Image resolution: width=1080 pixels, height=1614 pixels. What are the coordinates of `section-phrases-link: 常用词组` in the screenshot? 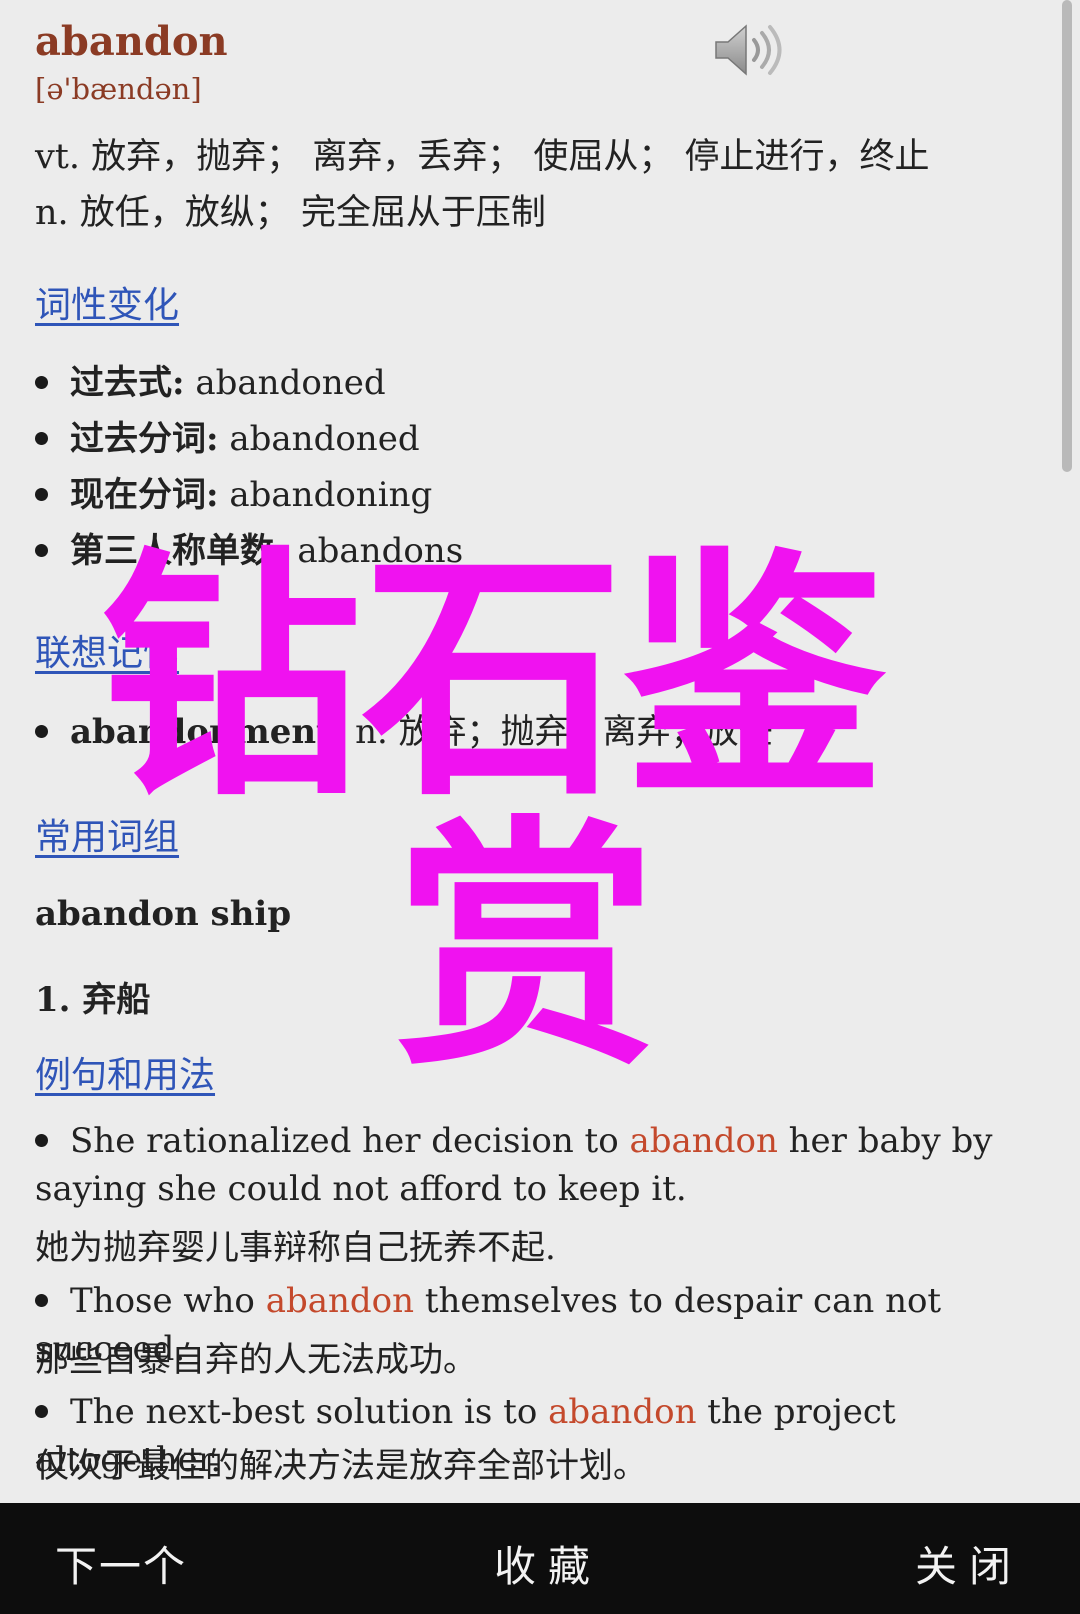 It's located at (107, 834).